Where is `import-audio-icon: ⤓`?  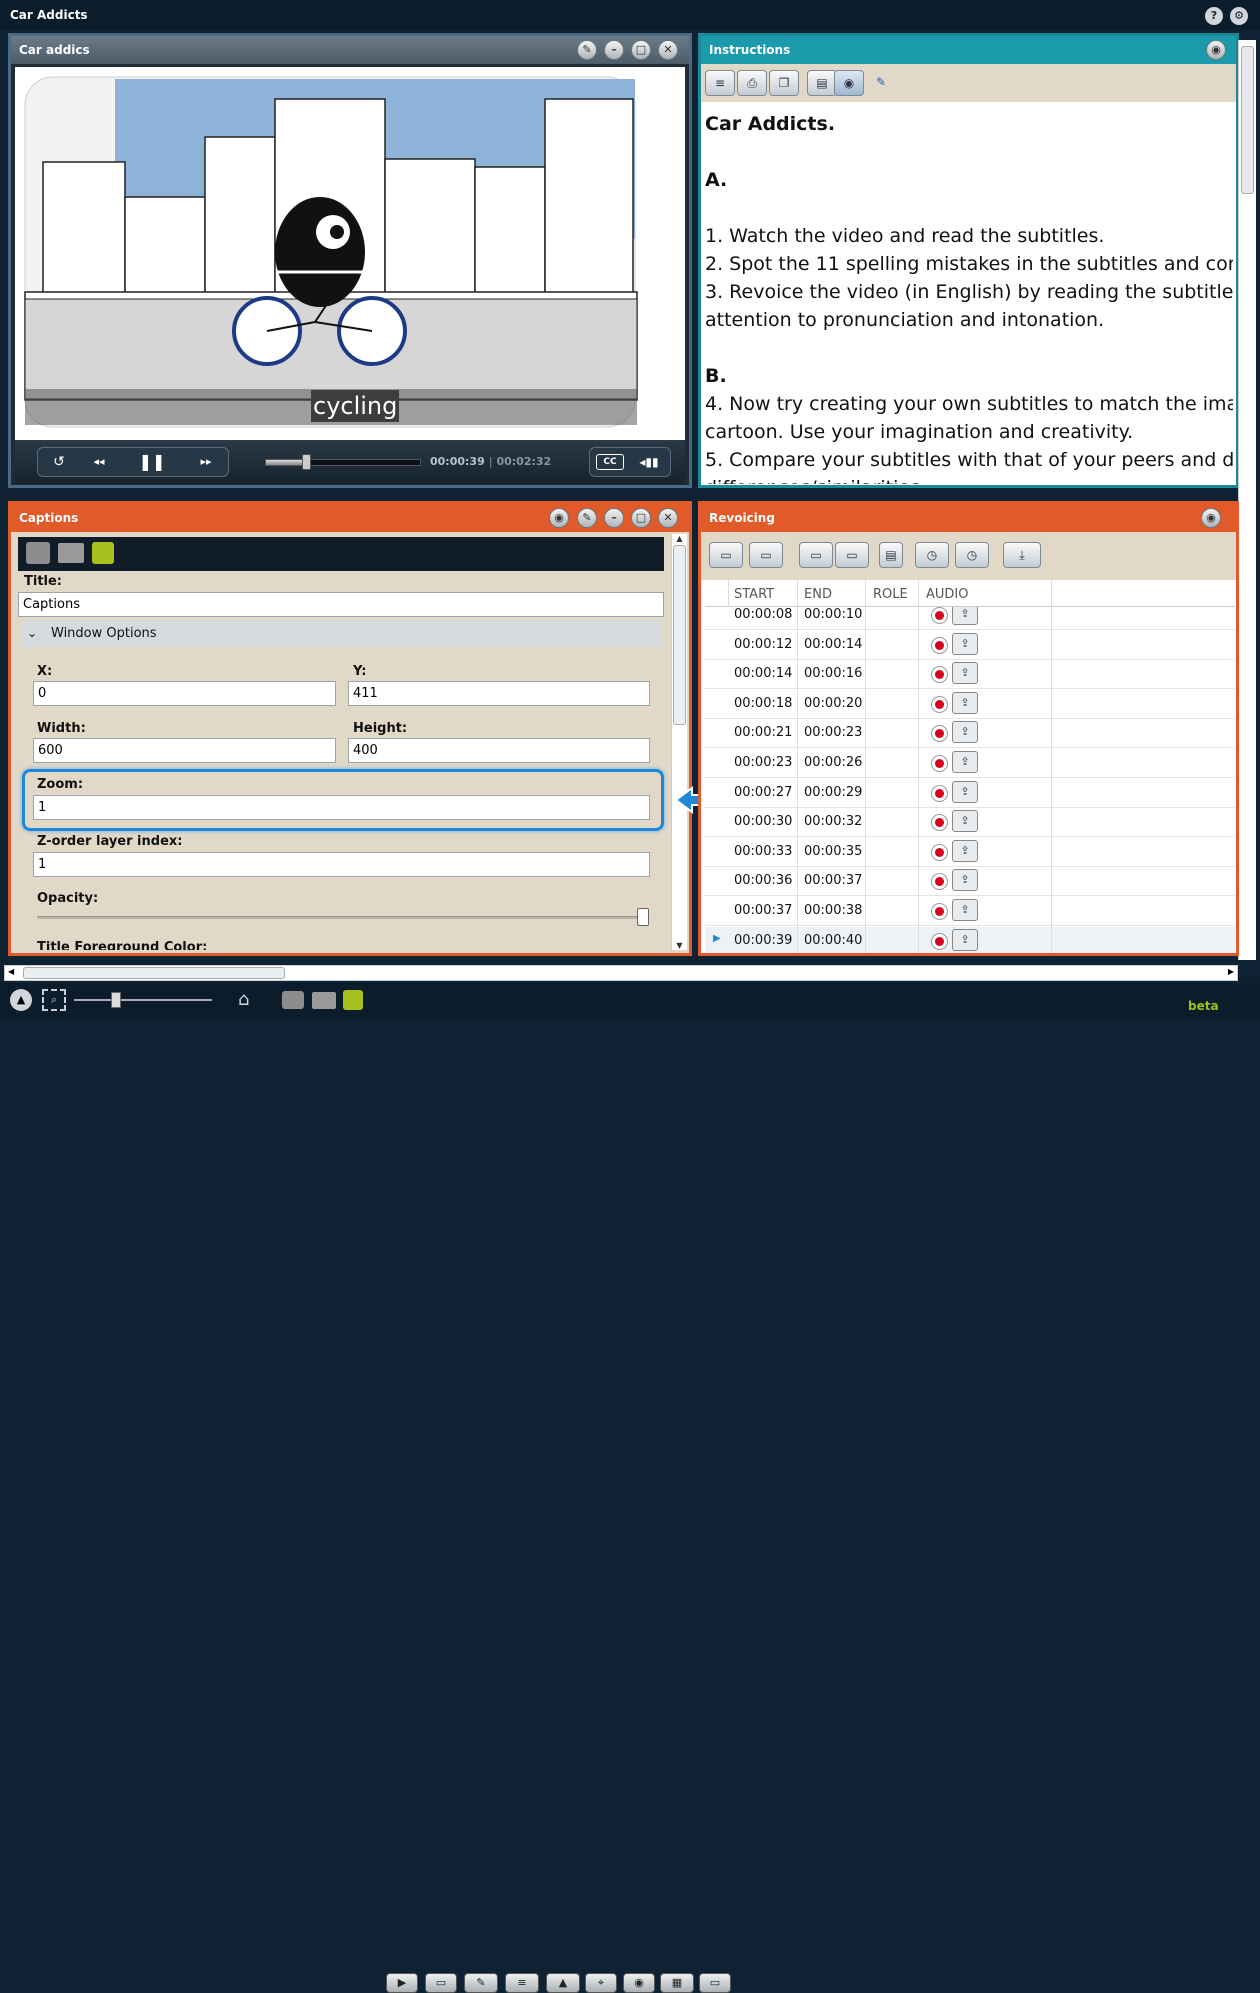 import-audio-icon: ⤓ is located at coordinates (1022, 555).